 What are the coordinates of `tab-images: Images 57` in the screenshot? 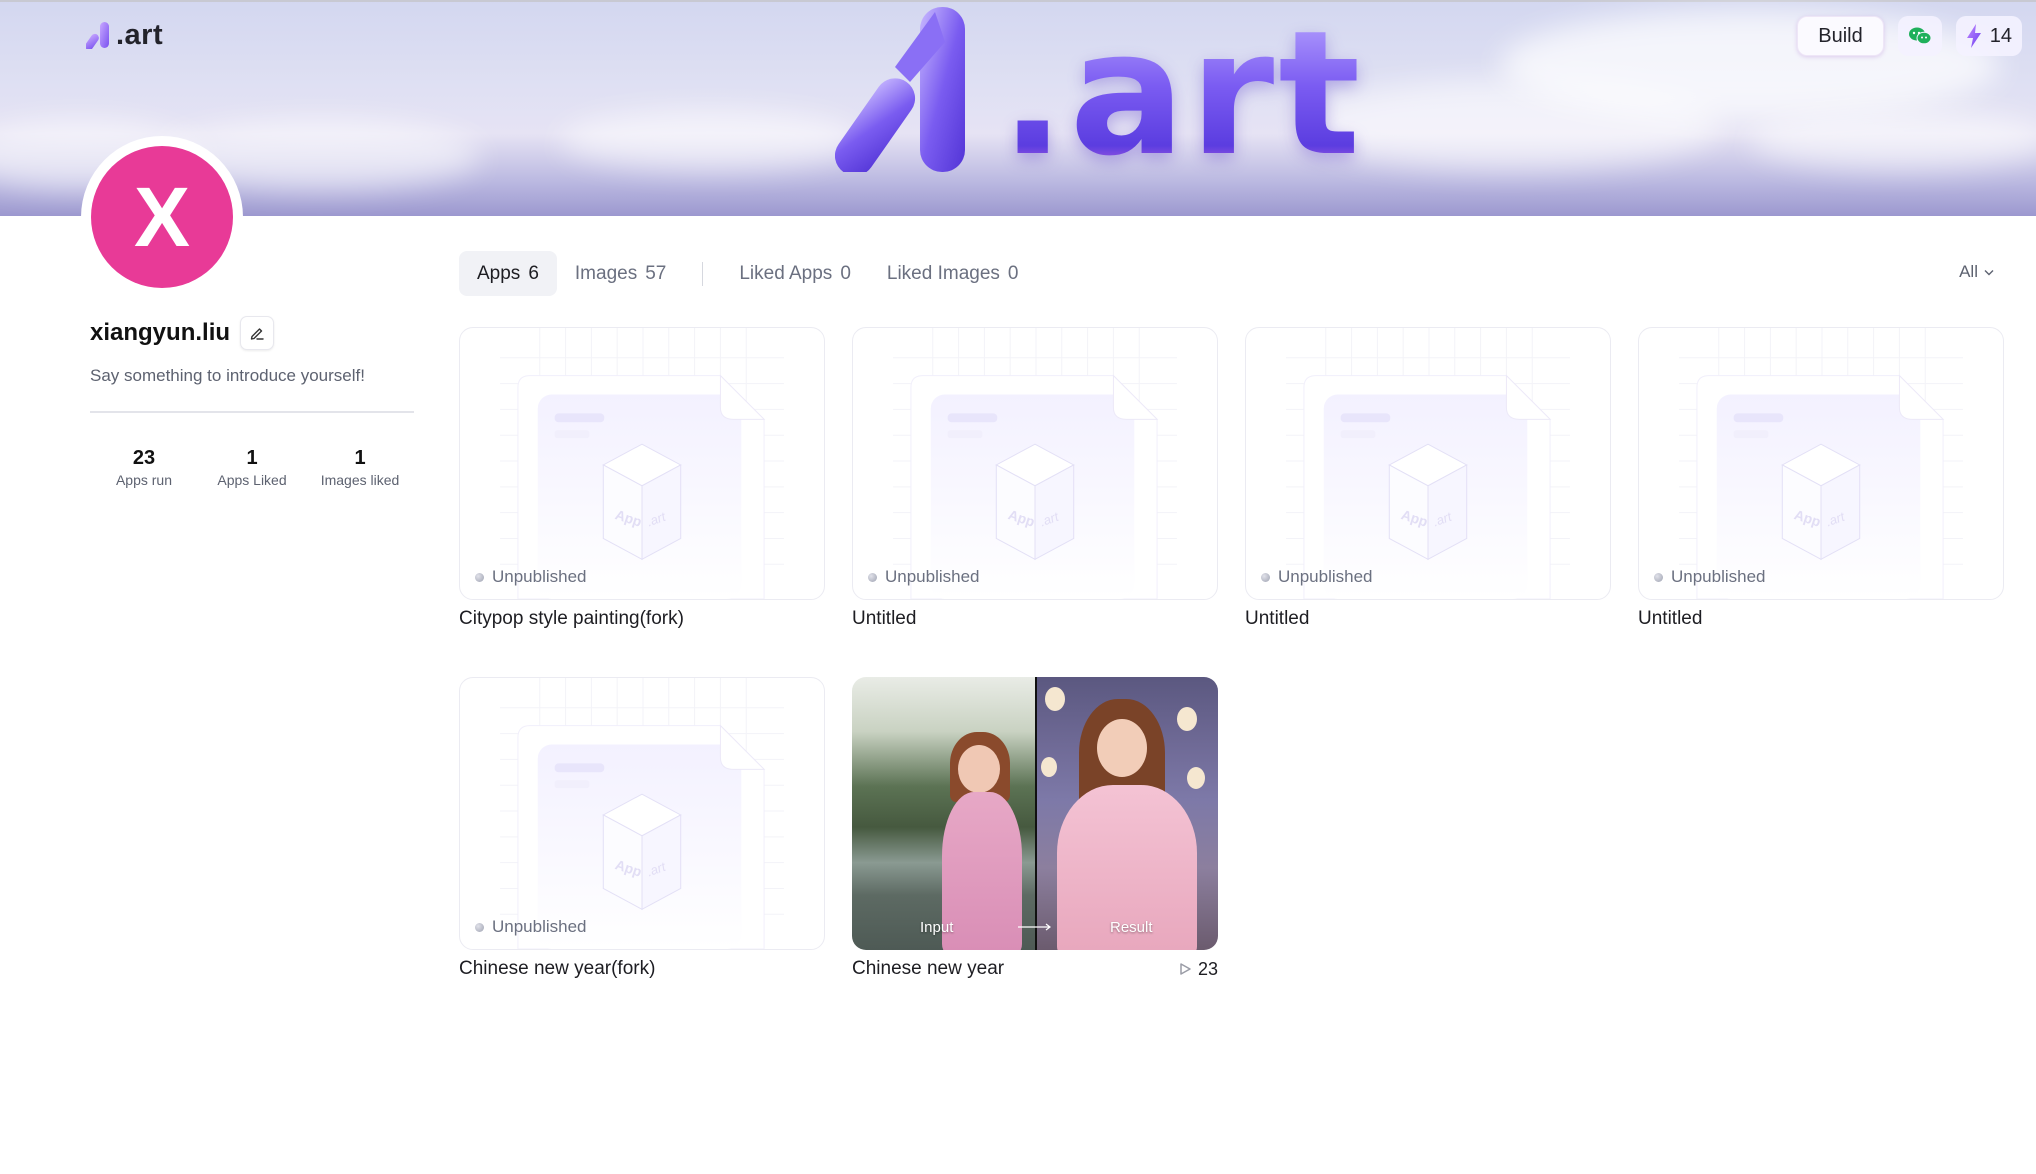 It's located at (620, 273).